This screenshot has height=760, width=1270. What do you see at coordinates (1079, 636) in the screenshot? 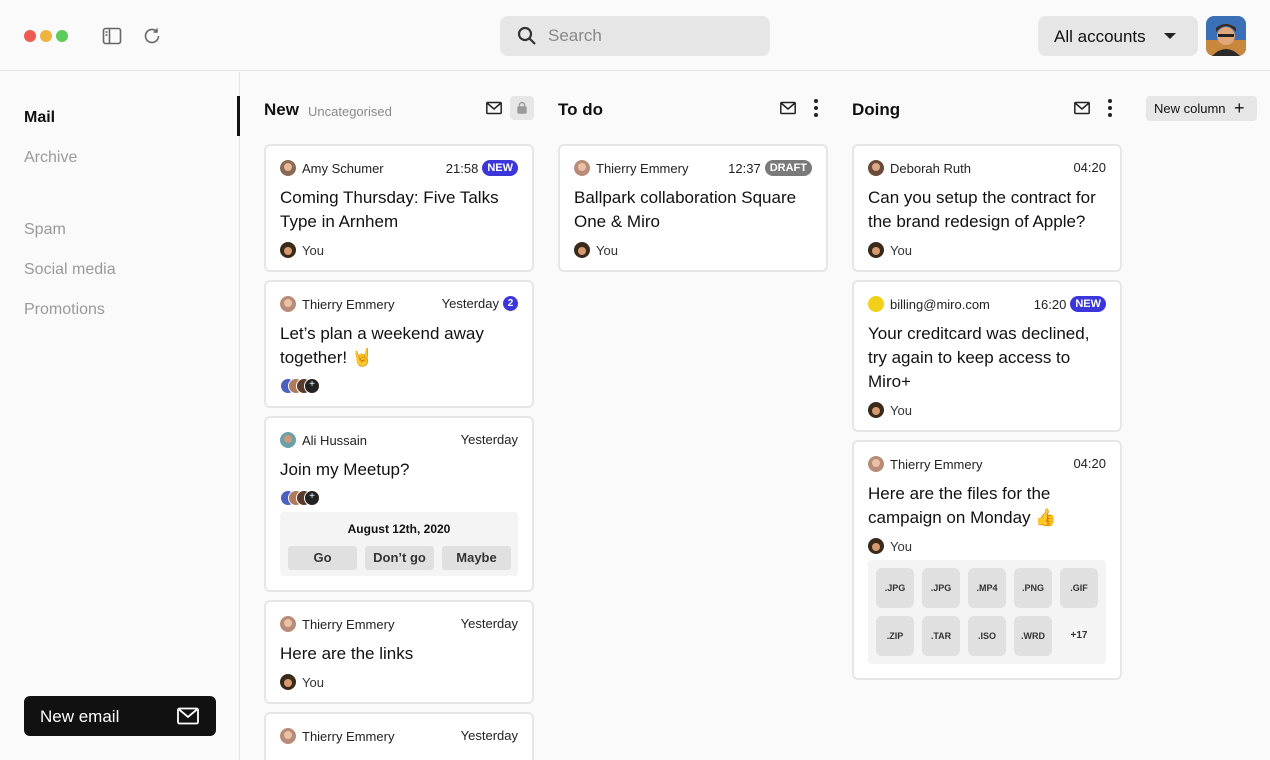
I see `more-attachments: +17` at bounding box center [1079, 636].